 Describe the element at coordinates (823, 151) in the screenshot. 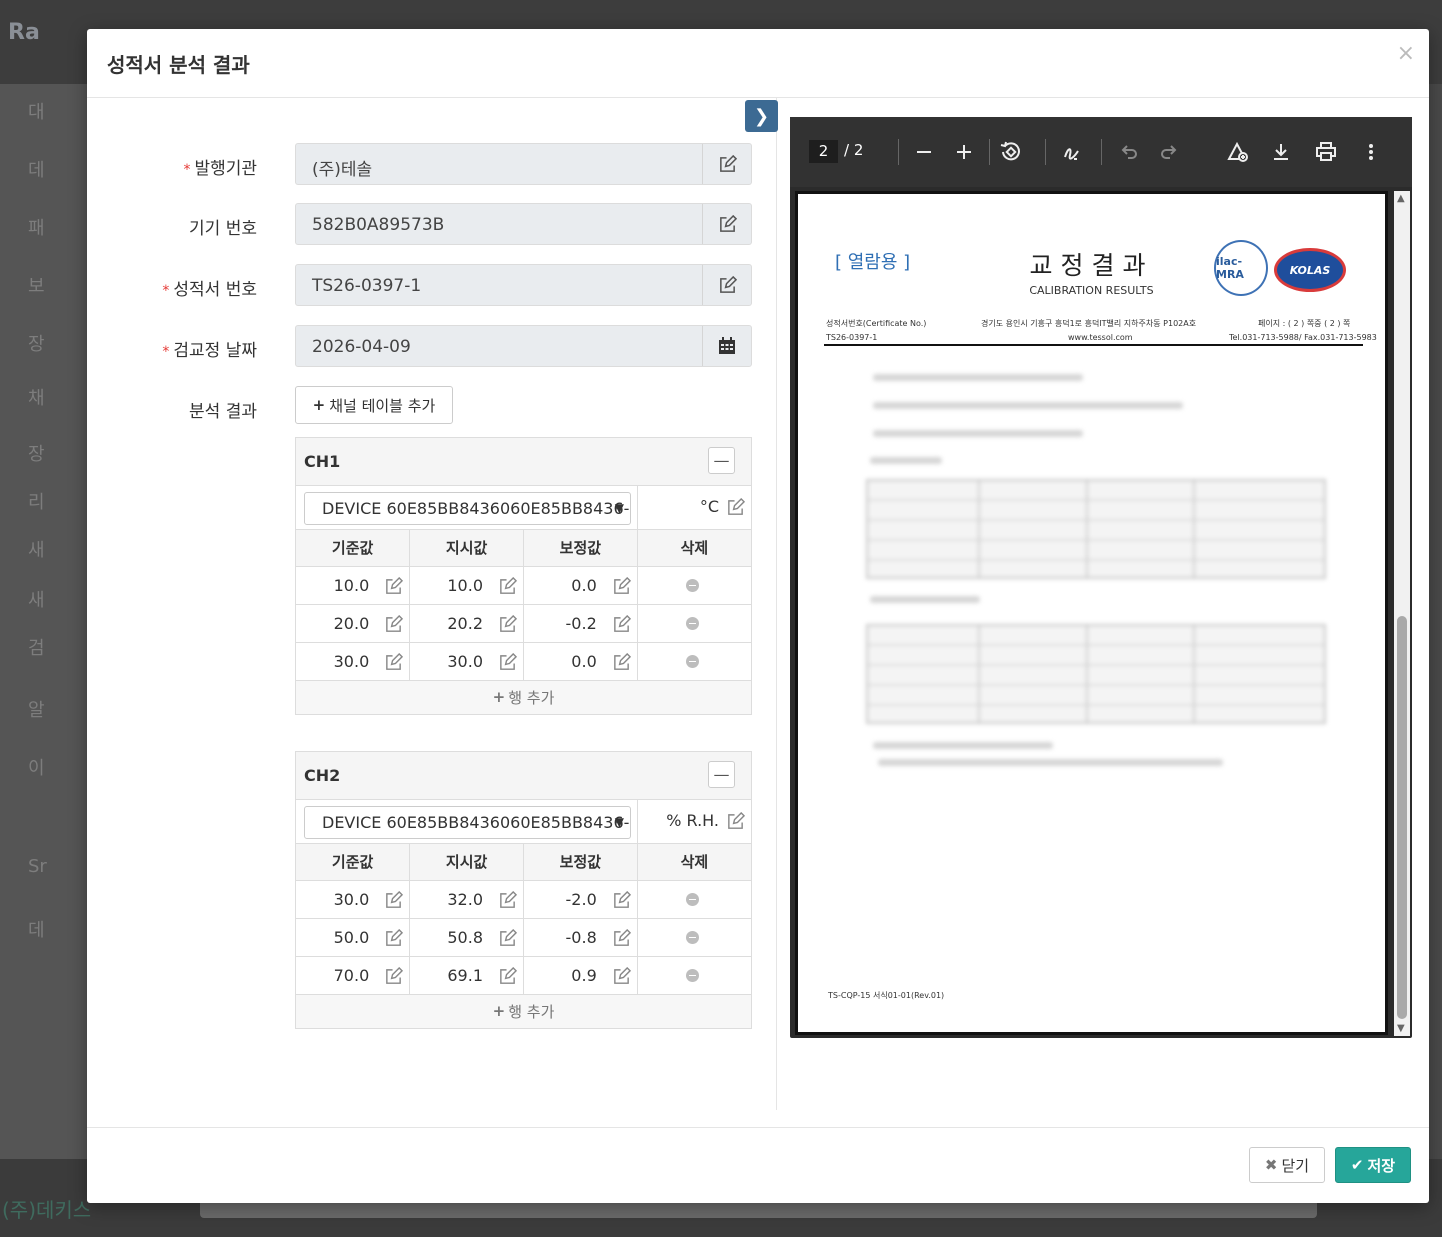

I see `page-number-input: 2` at that location.